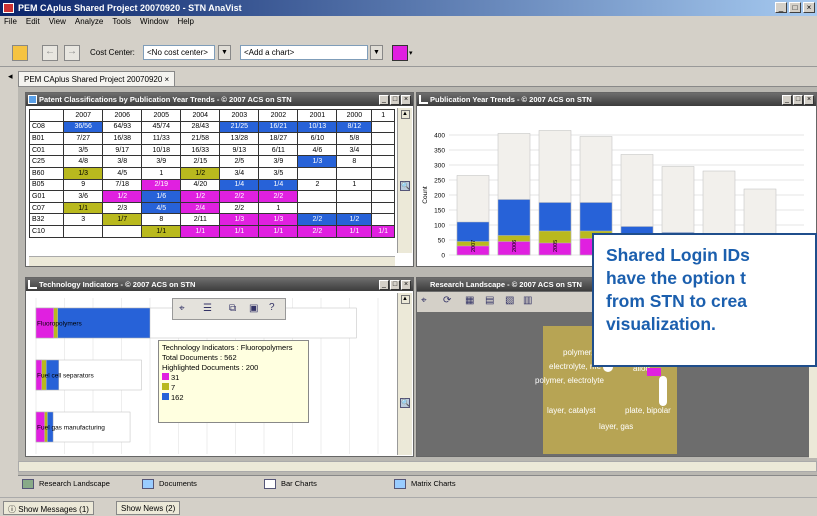  Describe the element at coordinates (239, 161) in the screenshot. I see `matrix-cell: 2/5` at that location.